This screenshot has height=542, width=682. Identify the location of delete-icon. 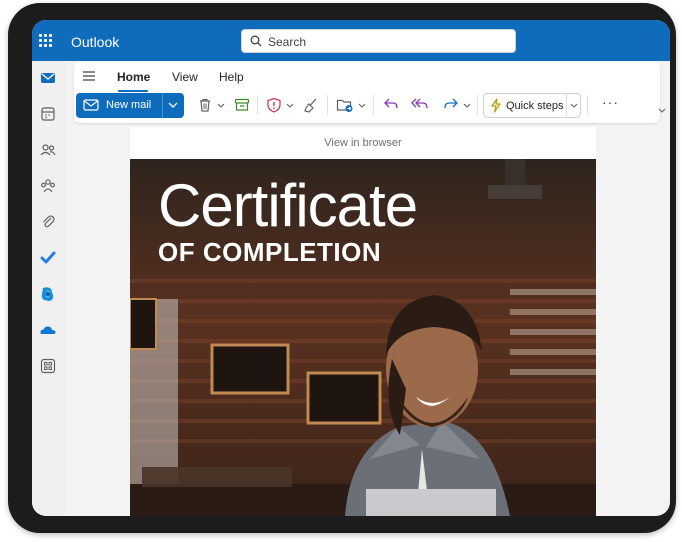
(205, 105).